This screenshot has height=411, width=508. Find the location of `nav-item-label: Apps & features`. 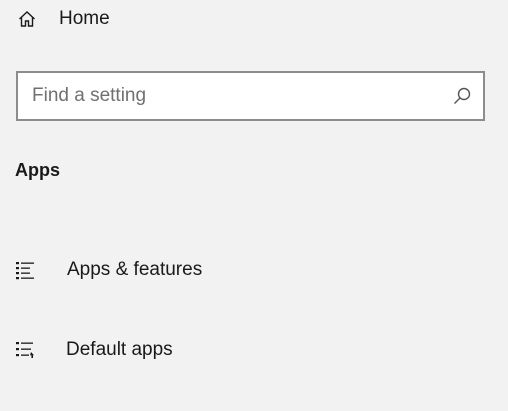

nav-item-label: Apps & features is located at coordinates (135, 269).